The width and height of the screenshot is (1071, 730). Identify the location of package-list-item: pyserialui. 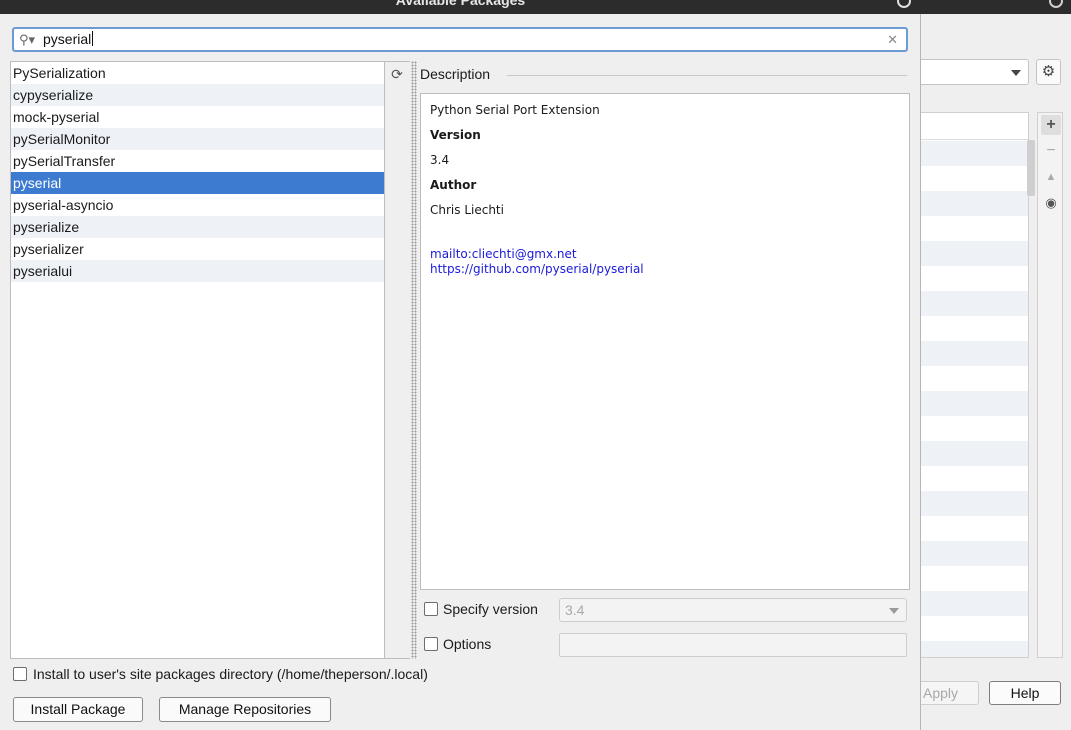
(197, 271).